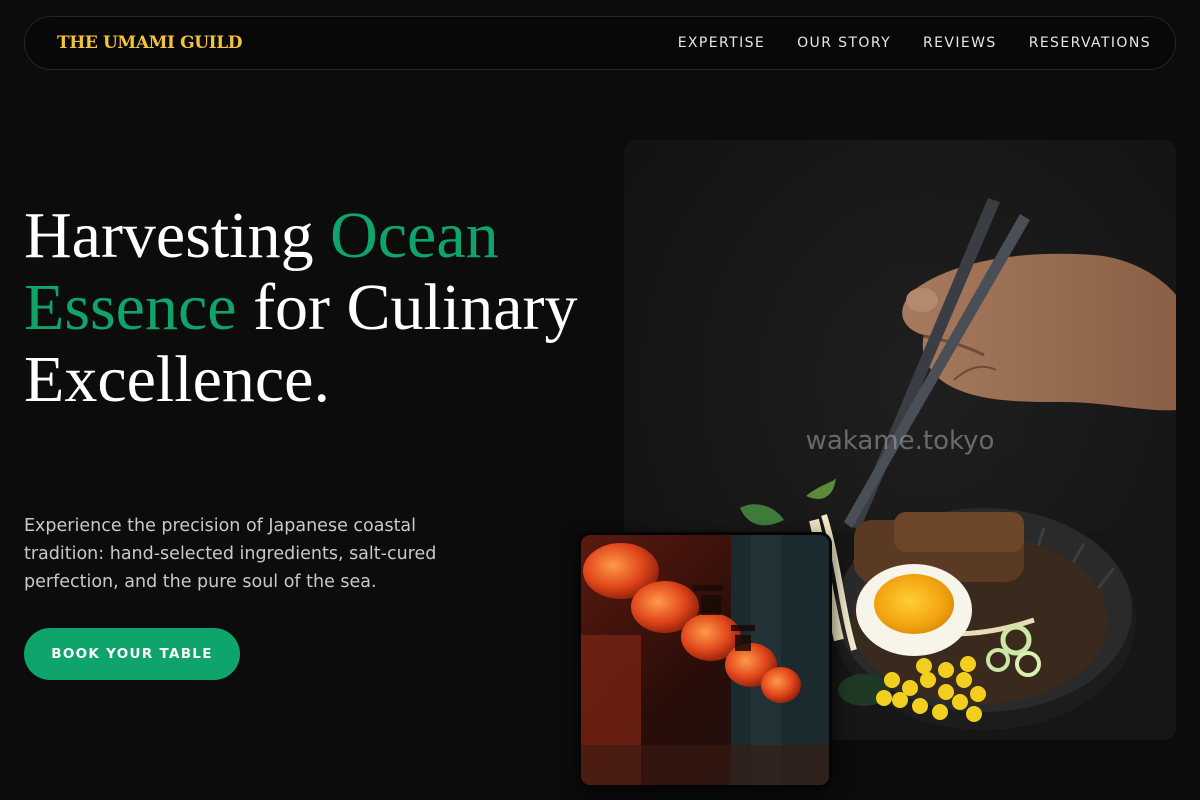 The width and height of the screenshot is (1200, 800). Describe the element at coordinates (1090, 43) in the screenshot. I see `nav-link-reservations: RESERVATIONS` at that location.